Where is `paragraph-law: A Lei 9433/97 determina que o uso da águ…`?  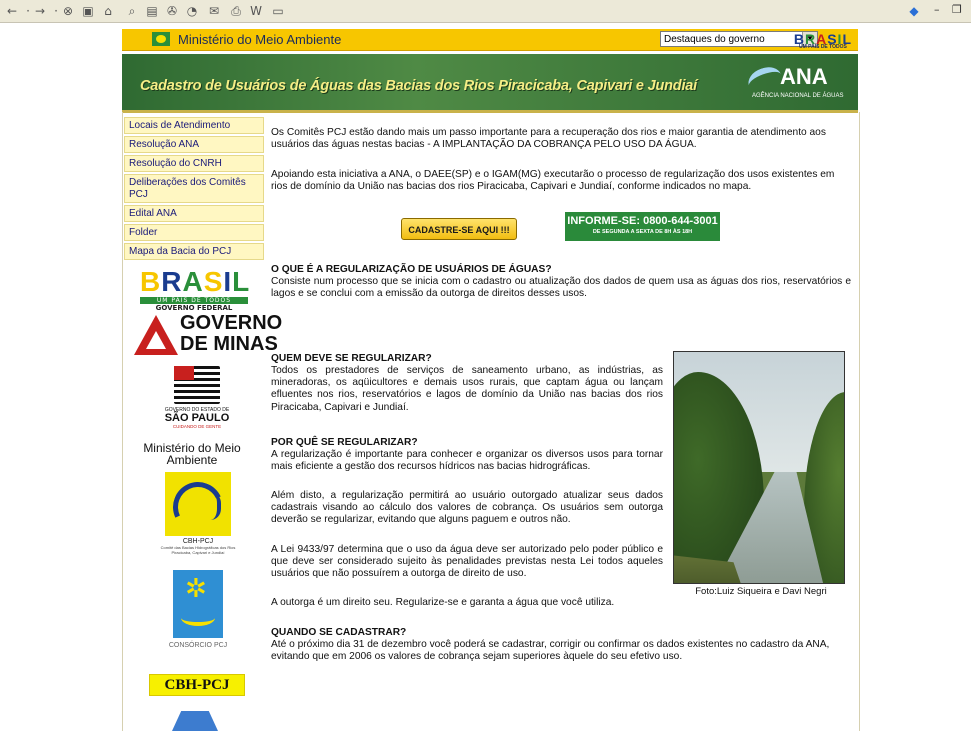
paragraph-law: A Lei 9433/97 determina que o uso da águ… is located at coordinates (467, 562).